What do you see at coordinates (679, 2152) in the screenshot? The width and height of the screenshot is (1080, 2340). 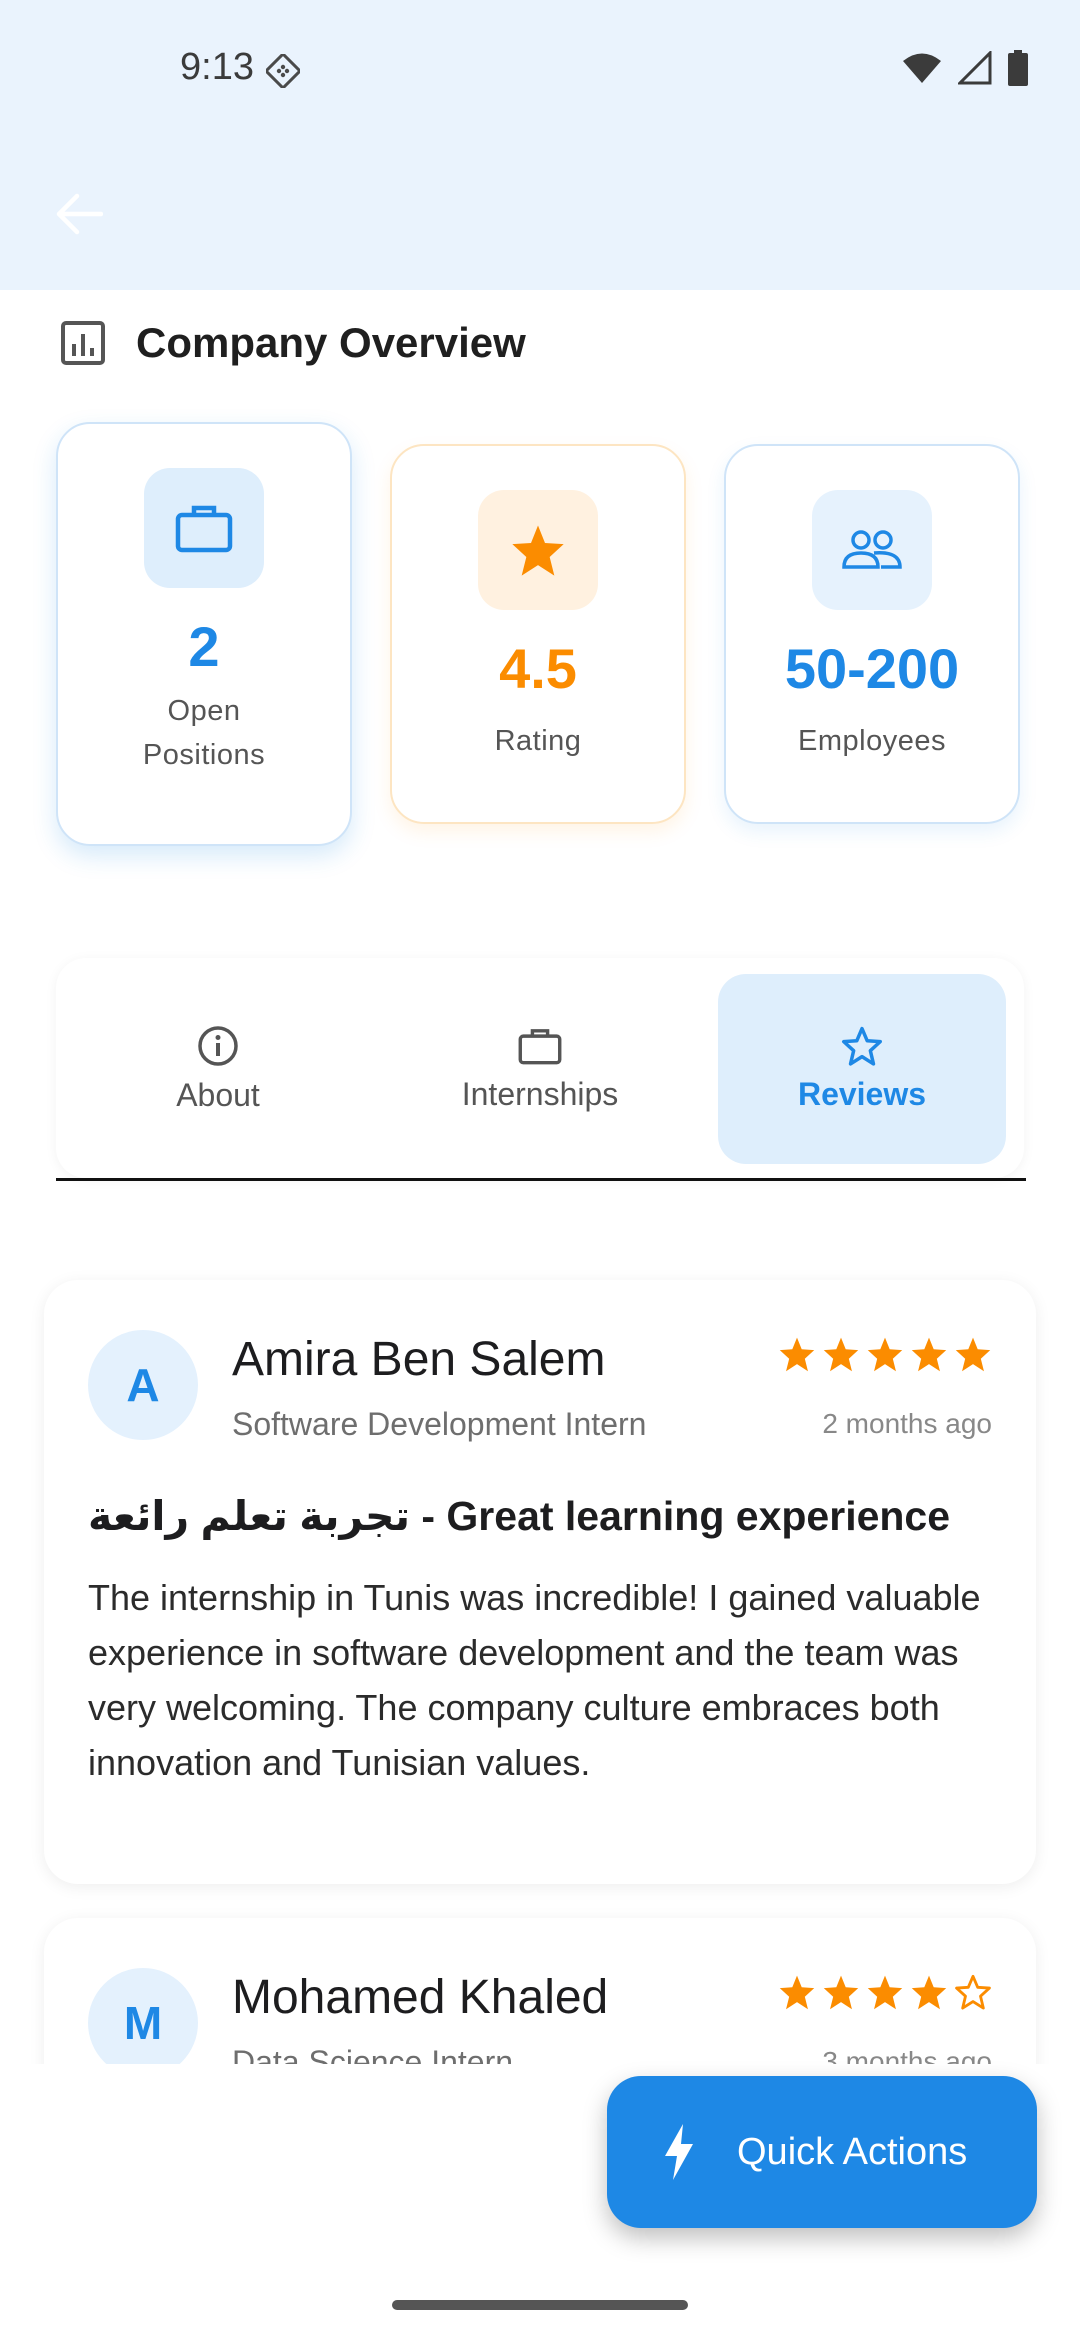 I see `bolt-icon` at bounding box center [679, 2152].